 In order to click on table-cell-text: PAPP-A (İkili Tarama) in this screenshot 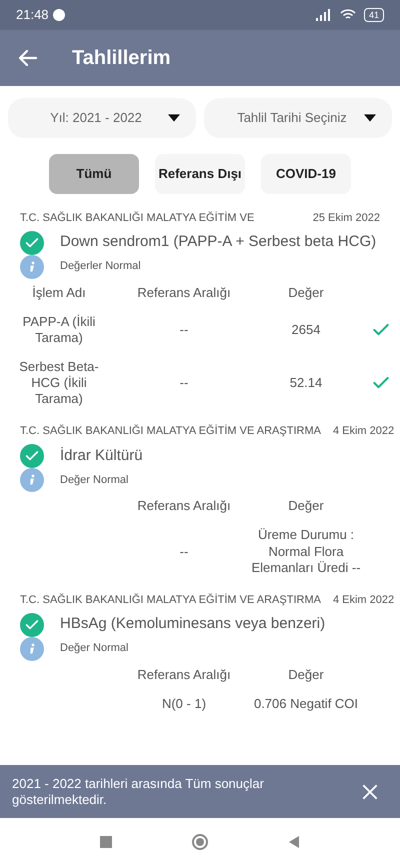, I will do `click(59, 330)`.